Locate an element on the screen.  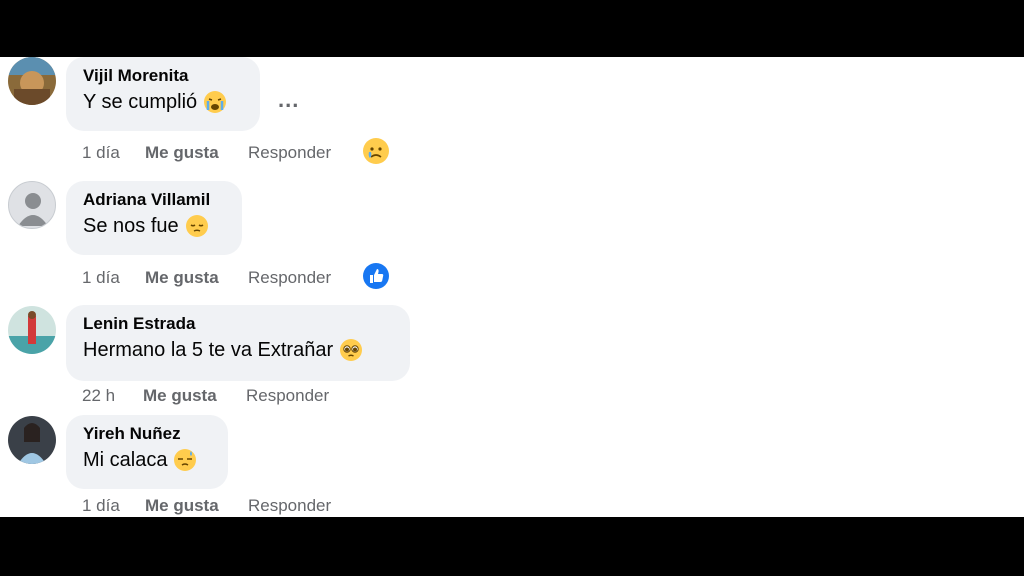
comment-bubble: Yireh Nuñez Mi calaca is located at coordinates (147, 452).